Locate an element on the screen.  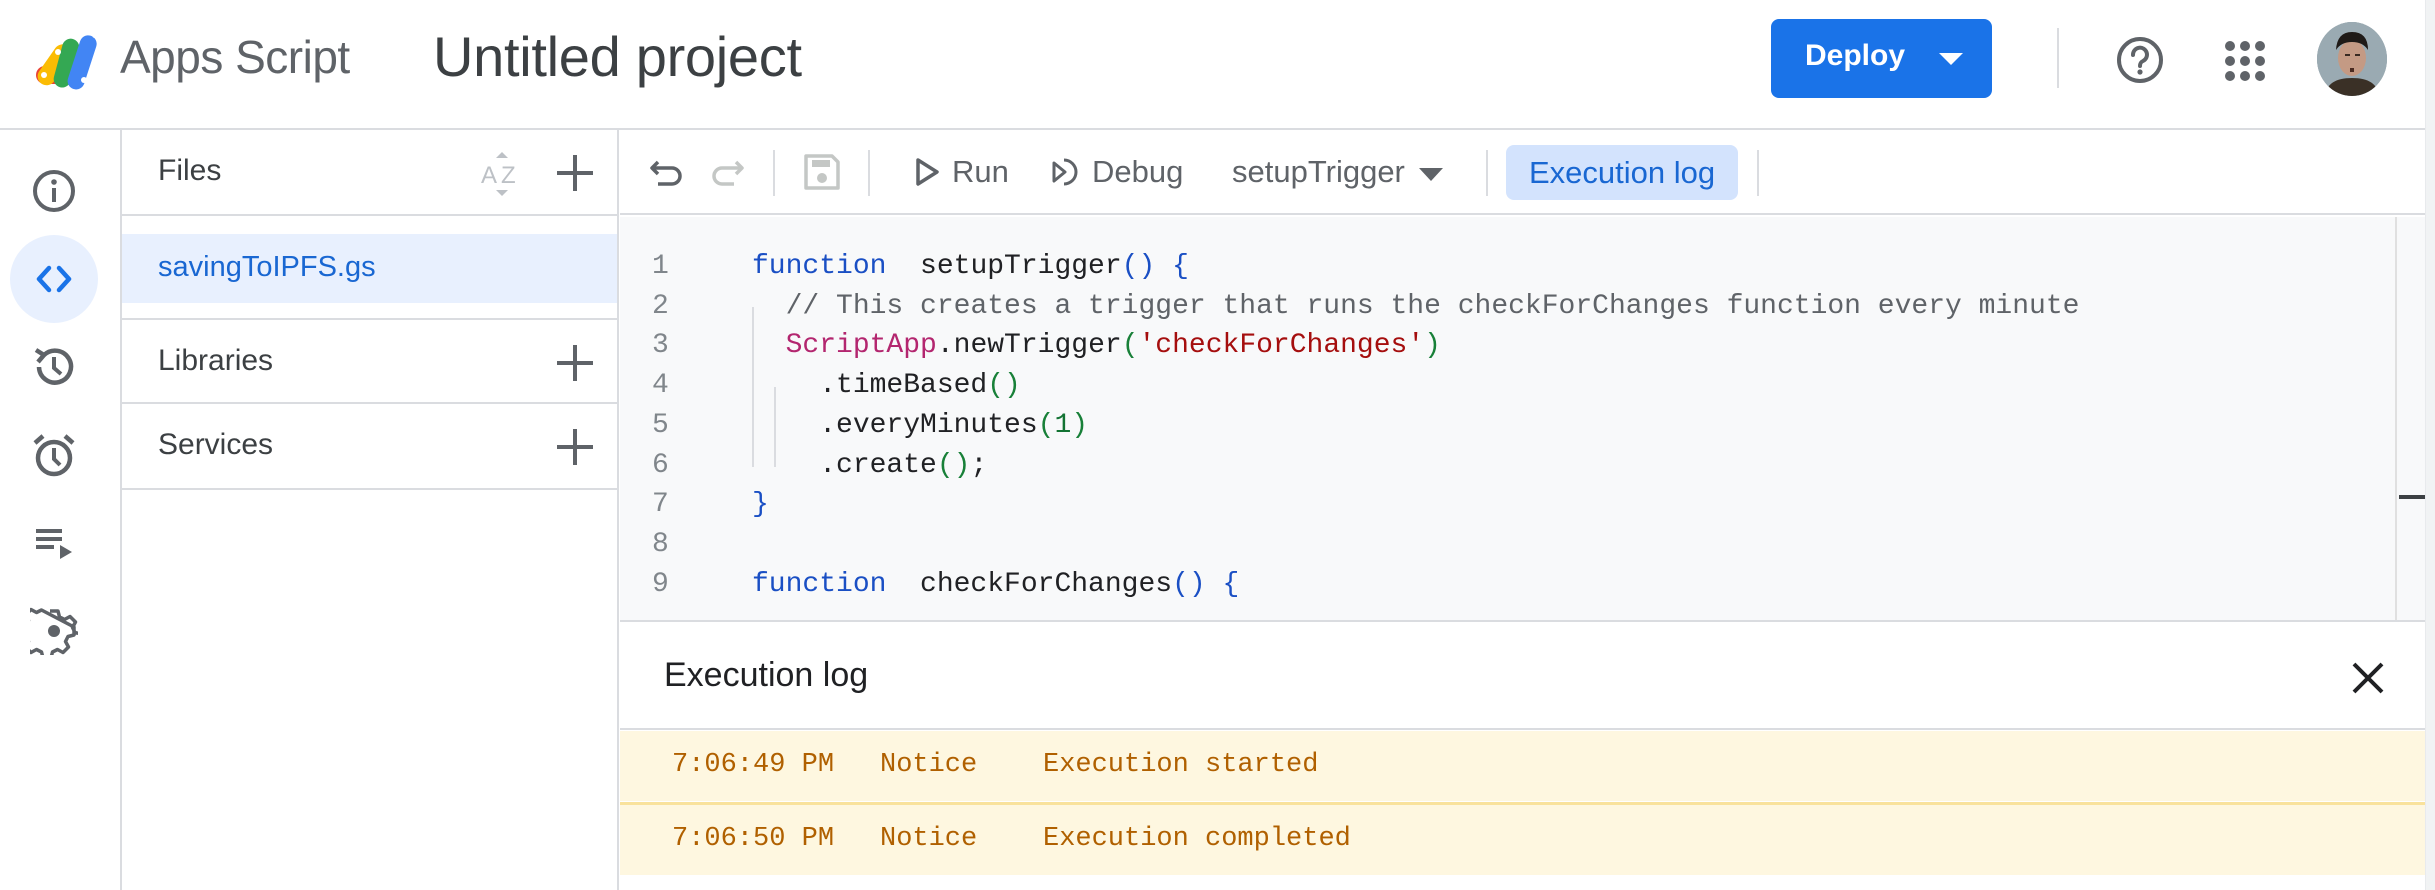
function-select-dropdown: setupTrigger is located at coordinates (1337, 172).